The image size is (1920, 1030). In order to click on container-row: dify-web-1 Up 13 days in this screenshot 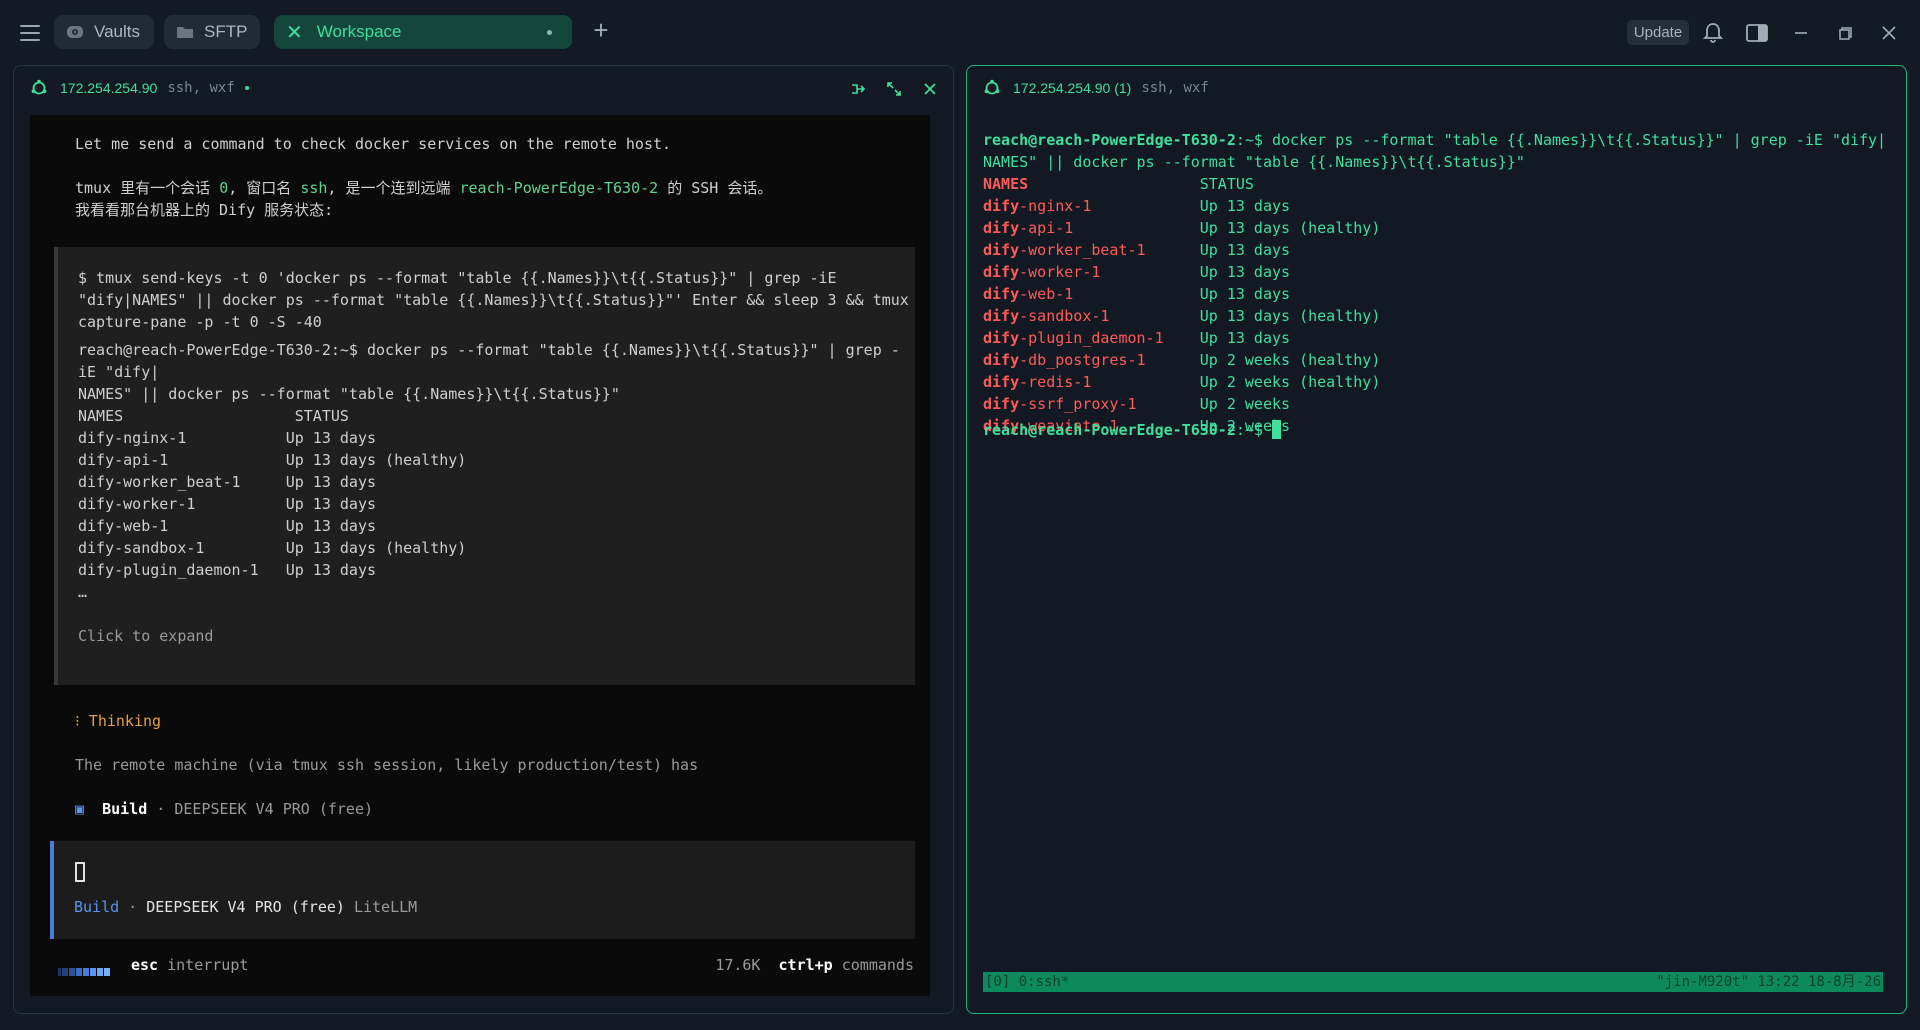, I will do `click(1137, 294)`.